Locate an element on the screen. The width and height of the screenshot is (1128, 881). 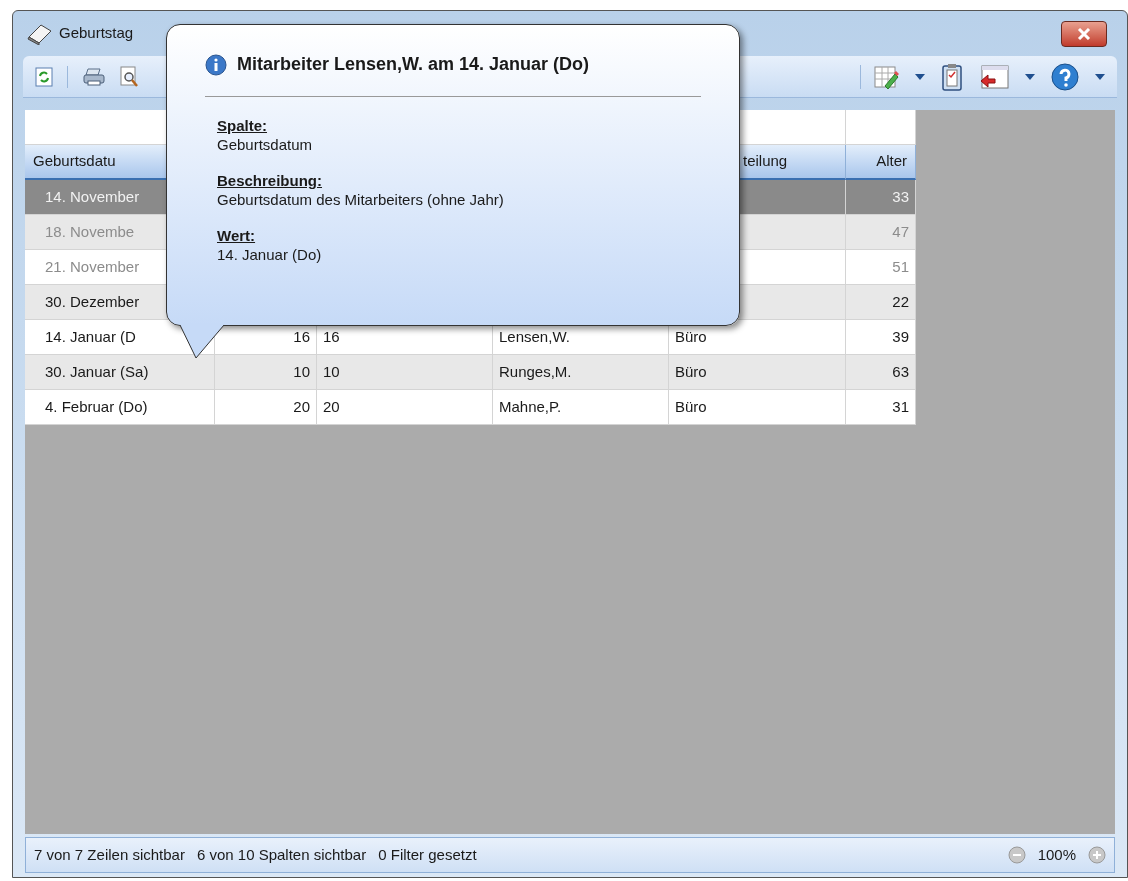
table-cell: 4. Februar (Do) is located at coordinates (120, 407).